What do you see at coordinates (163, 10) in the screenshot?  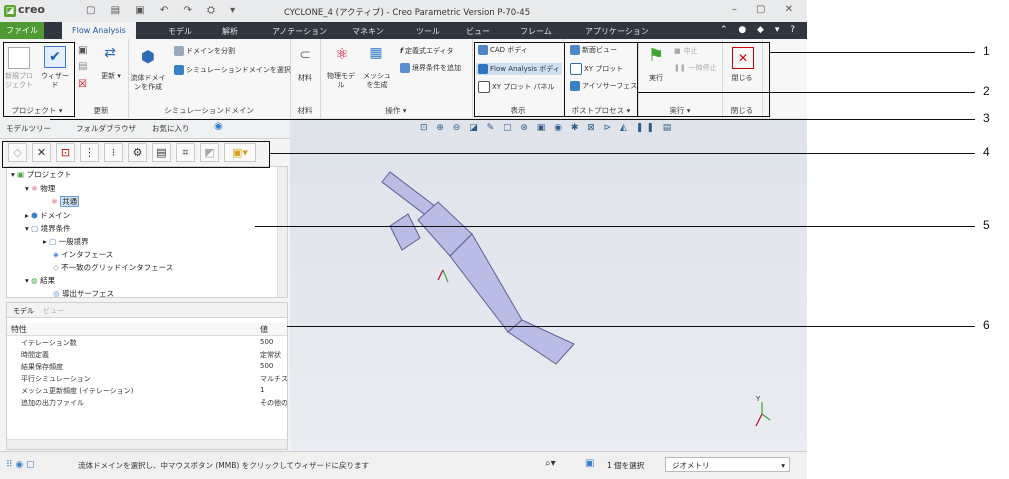 I see `quick-access-toolbar: ▢ ▤ ▣ ↶ ↷ ⛭ ▾` at bounding box center [163, 10].